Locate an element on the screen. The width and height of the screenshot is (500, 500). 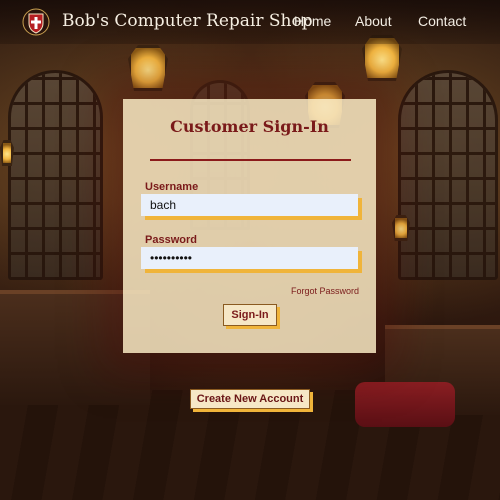
nav-contact: Contact is located at coordinates (442, 21).